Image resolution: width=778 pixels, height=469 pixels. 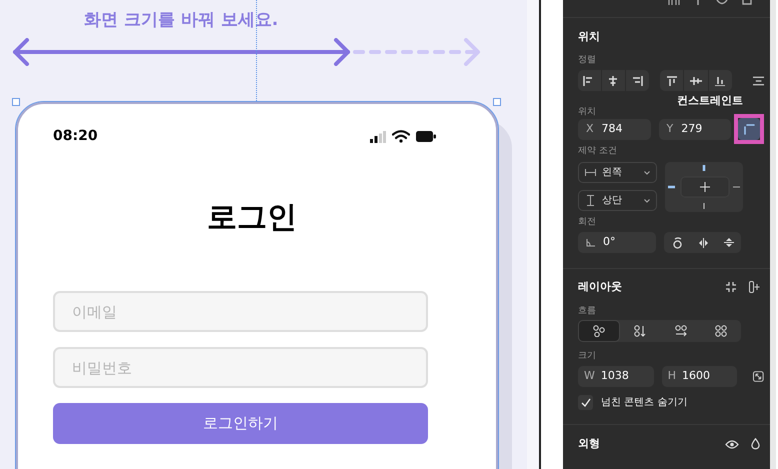 I want to click on field-label: 제약 조건, so click(x=598, y=151).